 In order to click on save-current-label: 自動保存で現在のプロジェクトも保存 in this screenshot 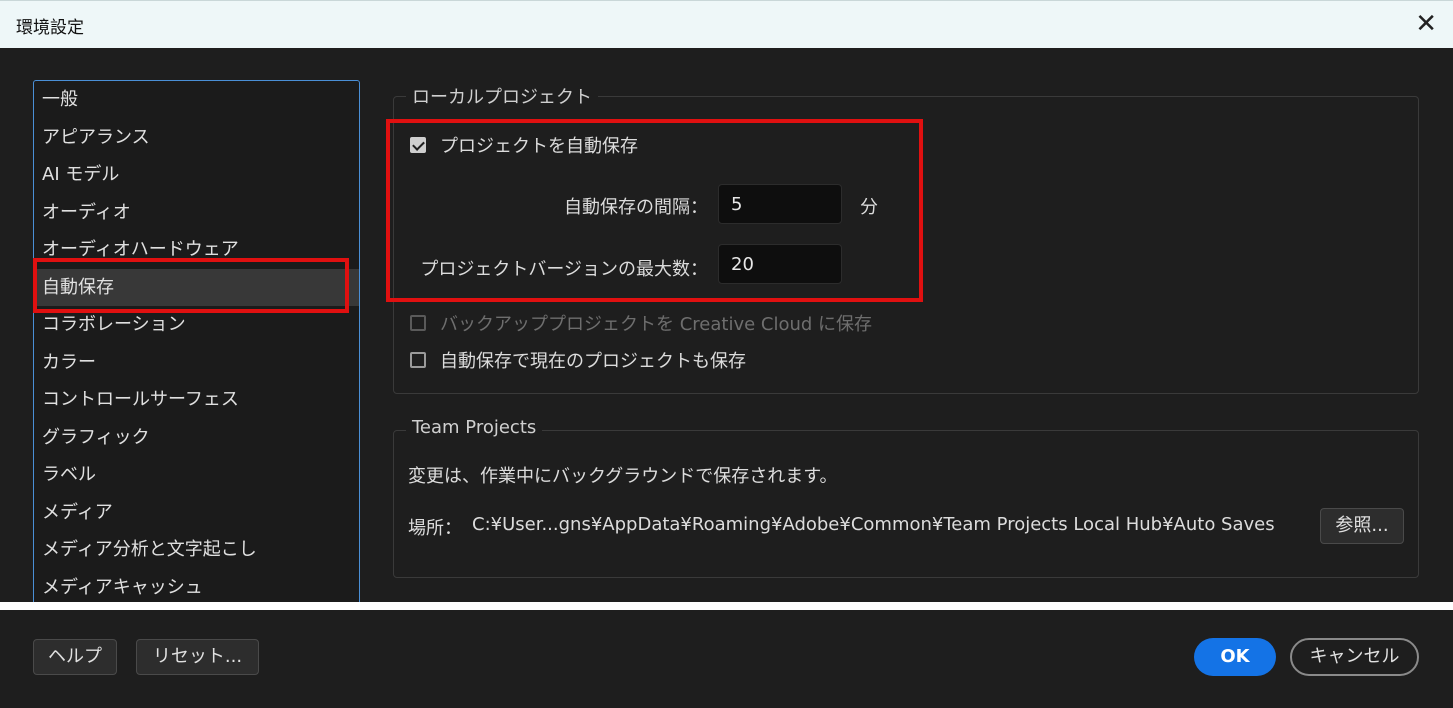, I will do `click(593, 361)`.